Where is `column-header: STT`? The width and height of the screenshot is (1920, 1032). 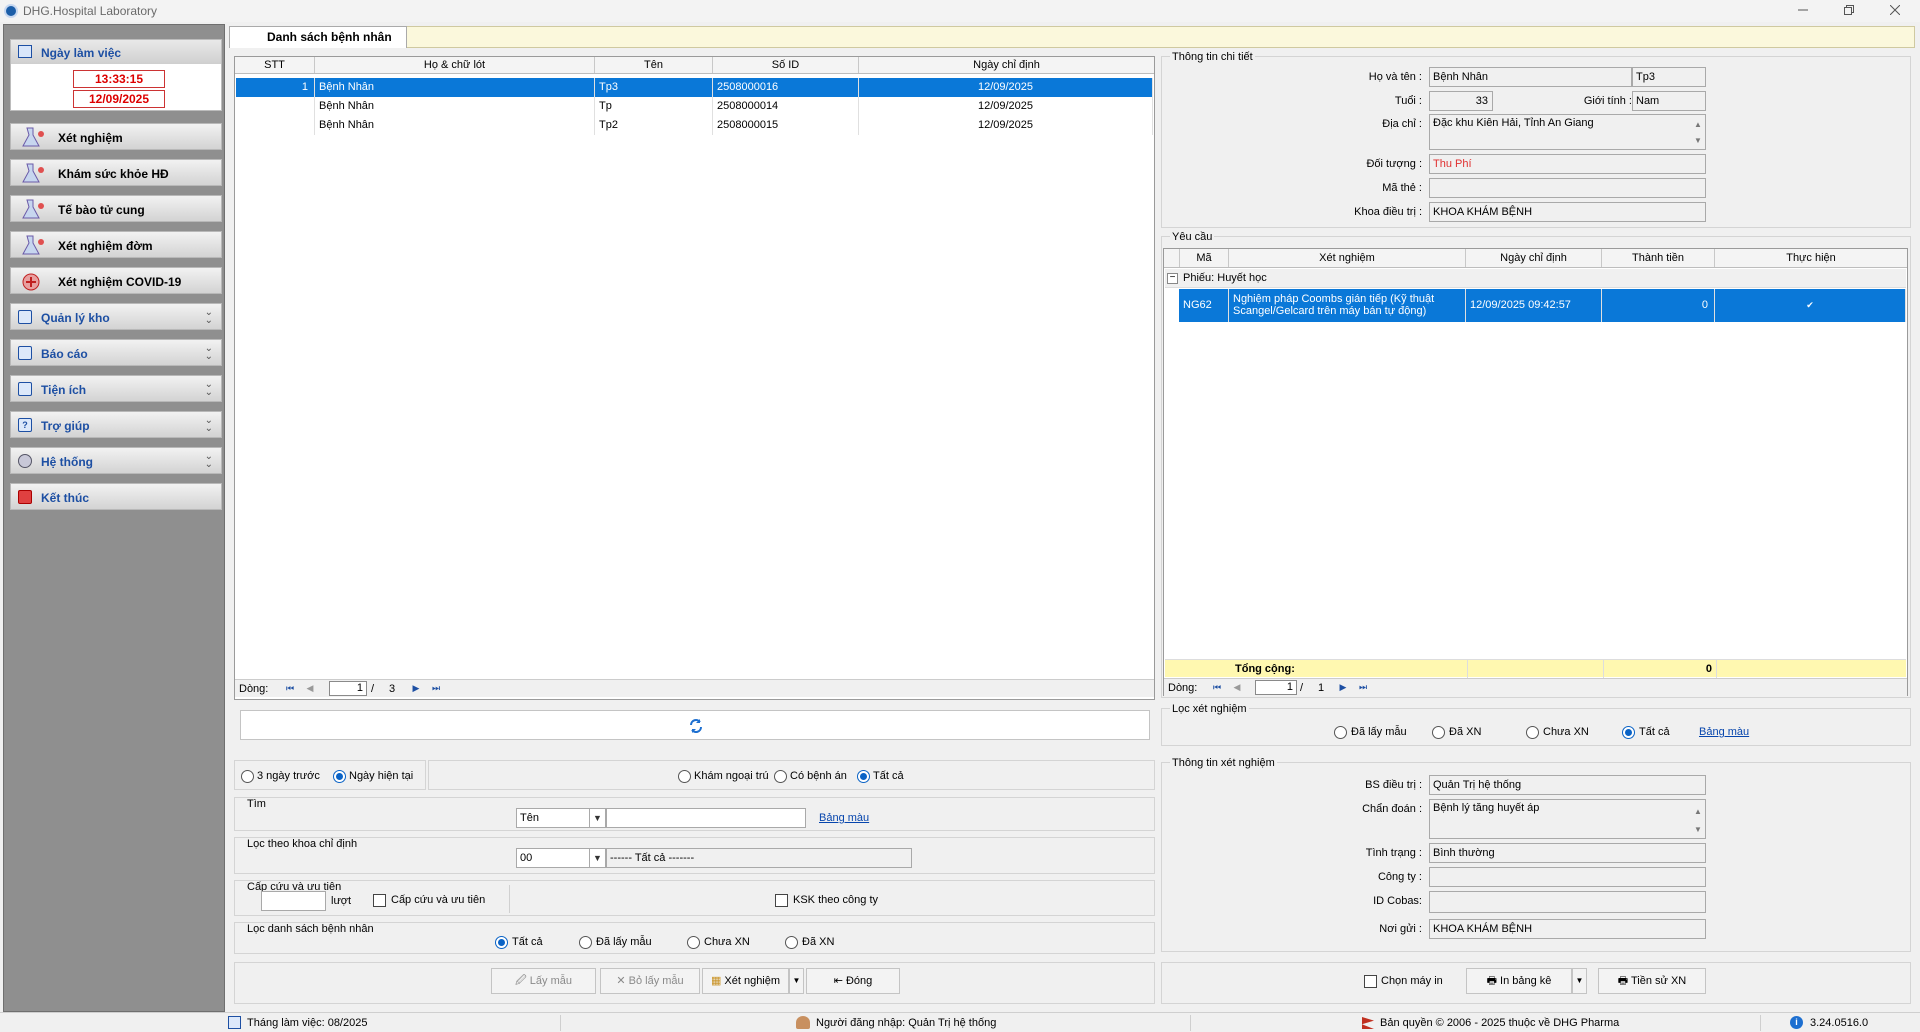
column-header: STT is located at coordinates (275, 65).